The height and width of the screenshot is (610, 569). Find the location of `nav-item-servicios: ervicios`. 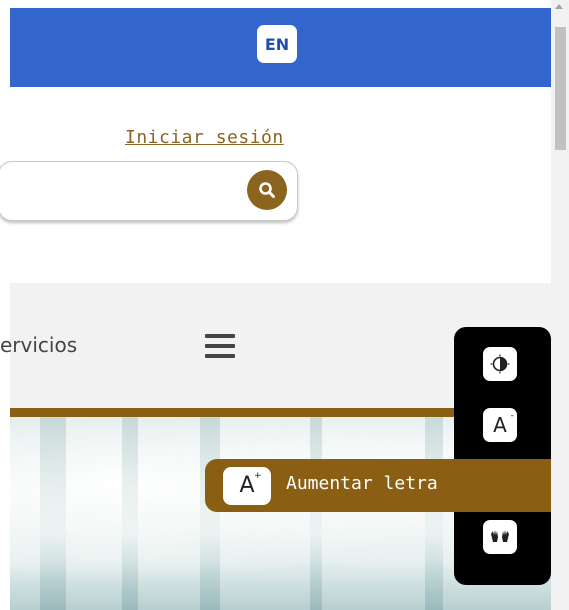

nav-item-servicios: ervicios is located at coordinates (38, 345).